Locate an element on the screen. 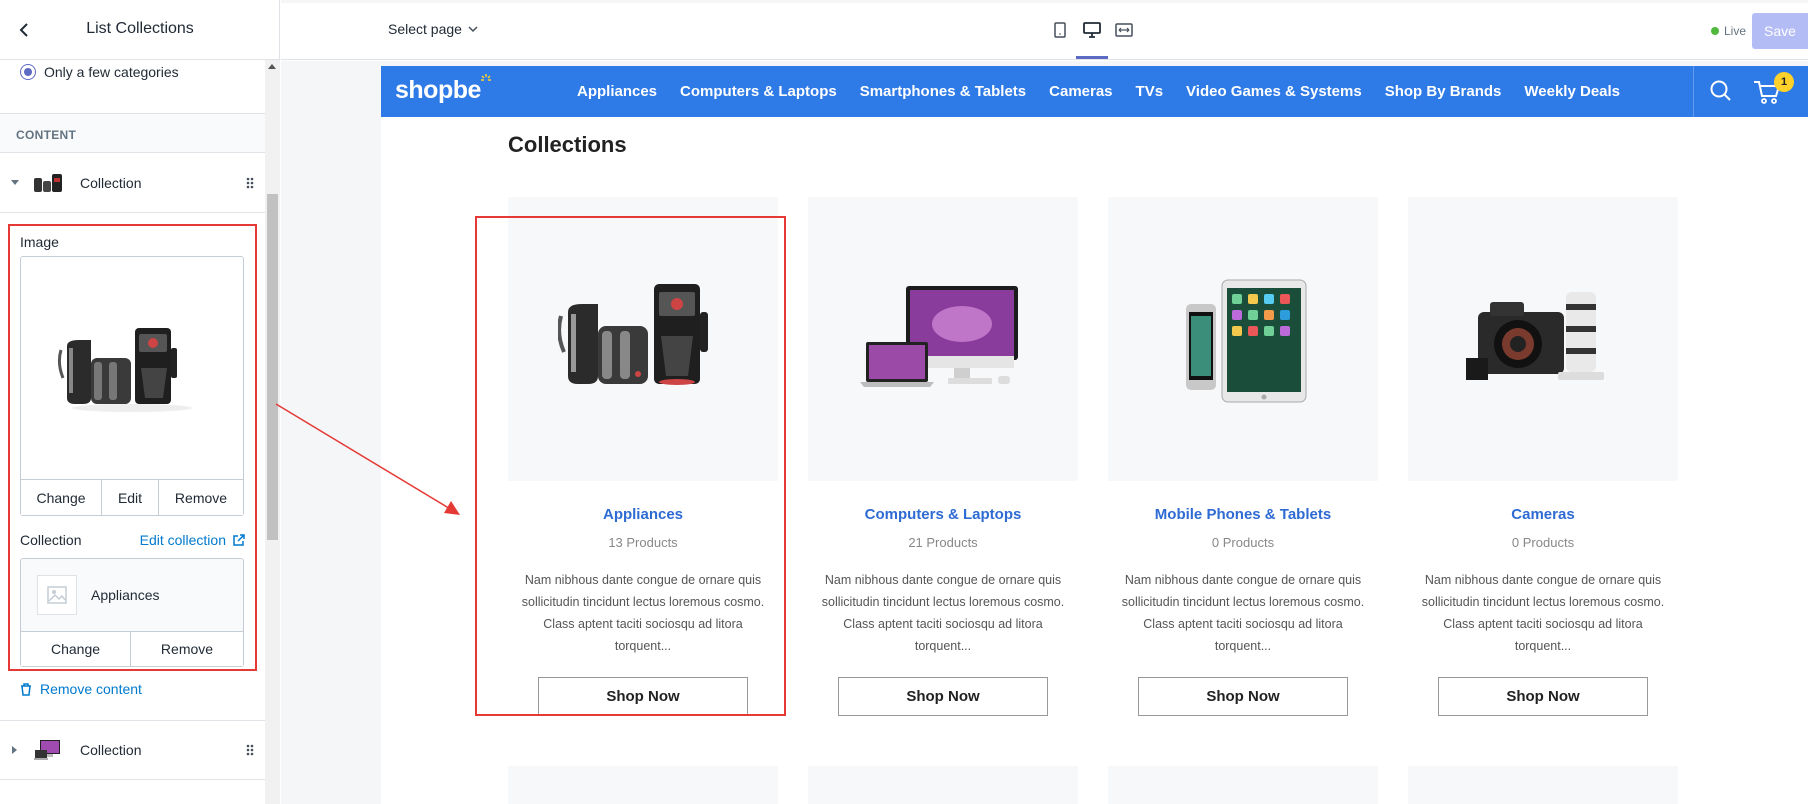 This screenshot has height=804, width=1808. image-edit-button: Edit is located at coordinates (130, 497).